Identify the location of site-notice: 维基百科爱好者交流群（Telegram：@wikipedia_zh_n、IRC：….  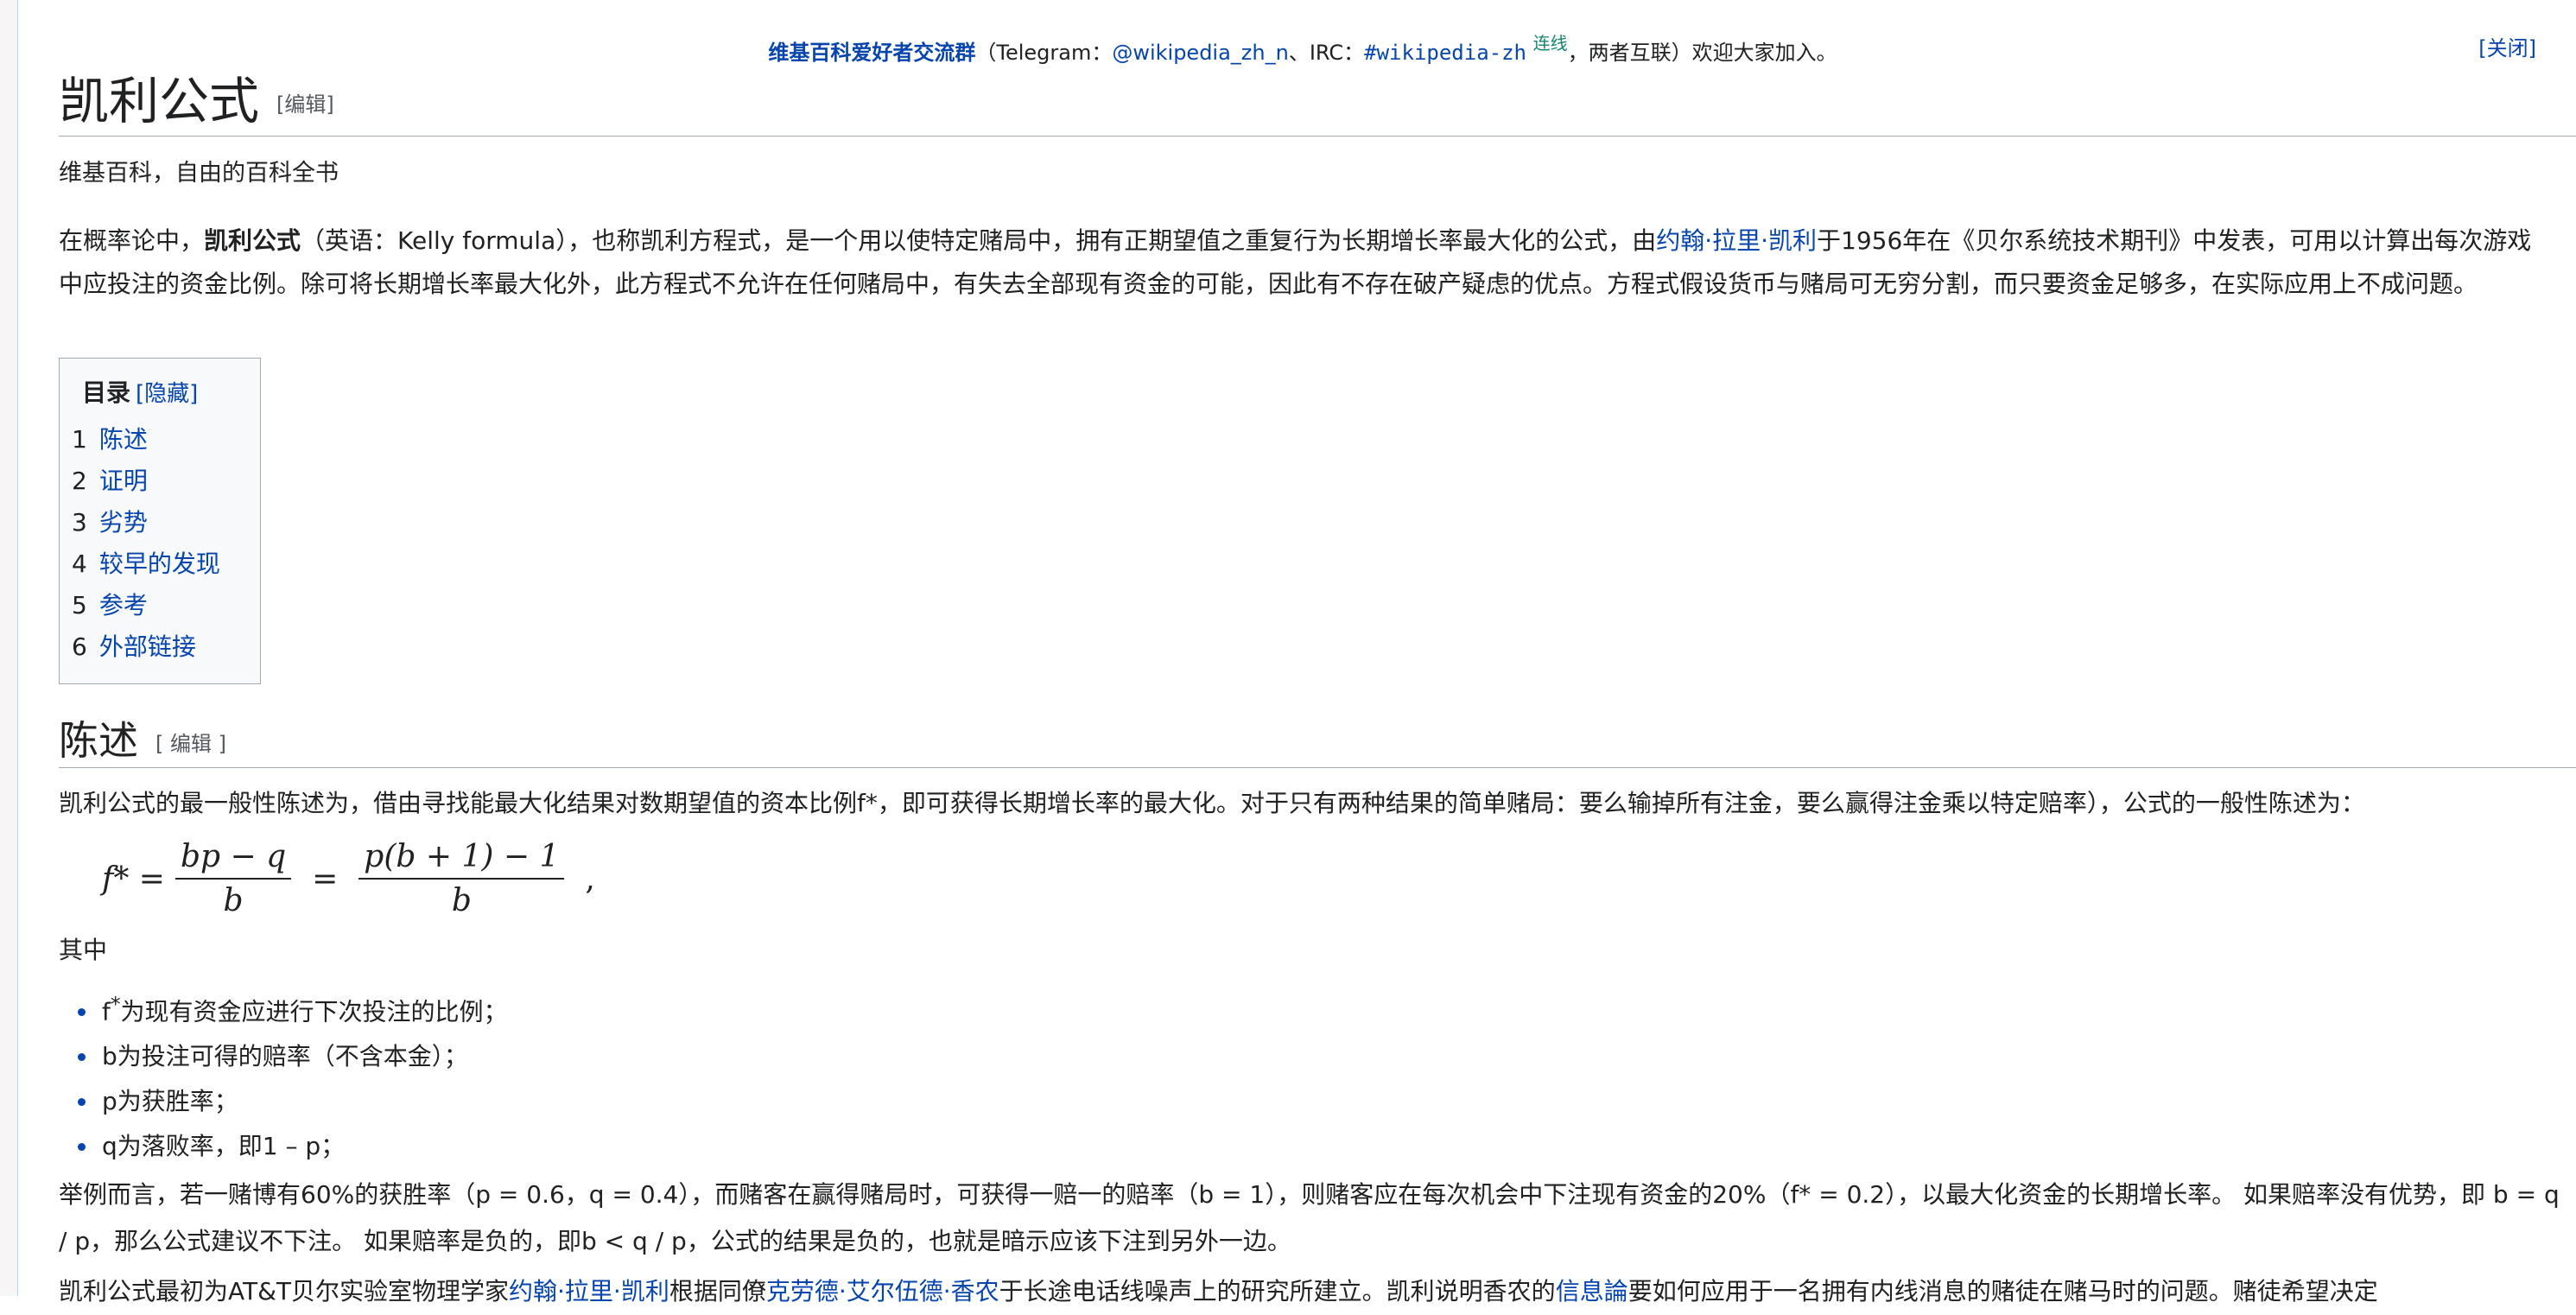
(1303, 47).